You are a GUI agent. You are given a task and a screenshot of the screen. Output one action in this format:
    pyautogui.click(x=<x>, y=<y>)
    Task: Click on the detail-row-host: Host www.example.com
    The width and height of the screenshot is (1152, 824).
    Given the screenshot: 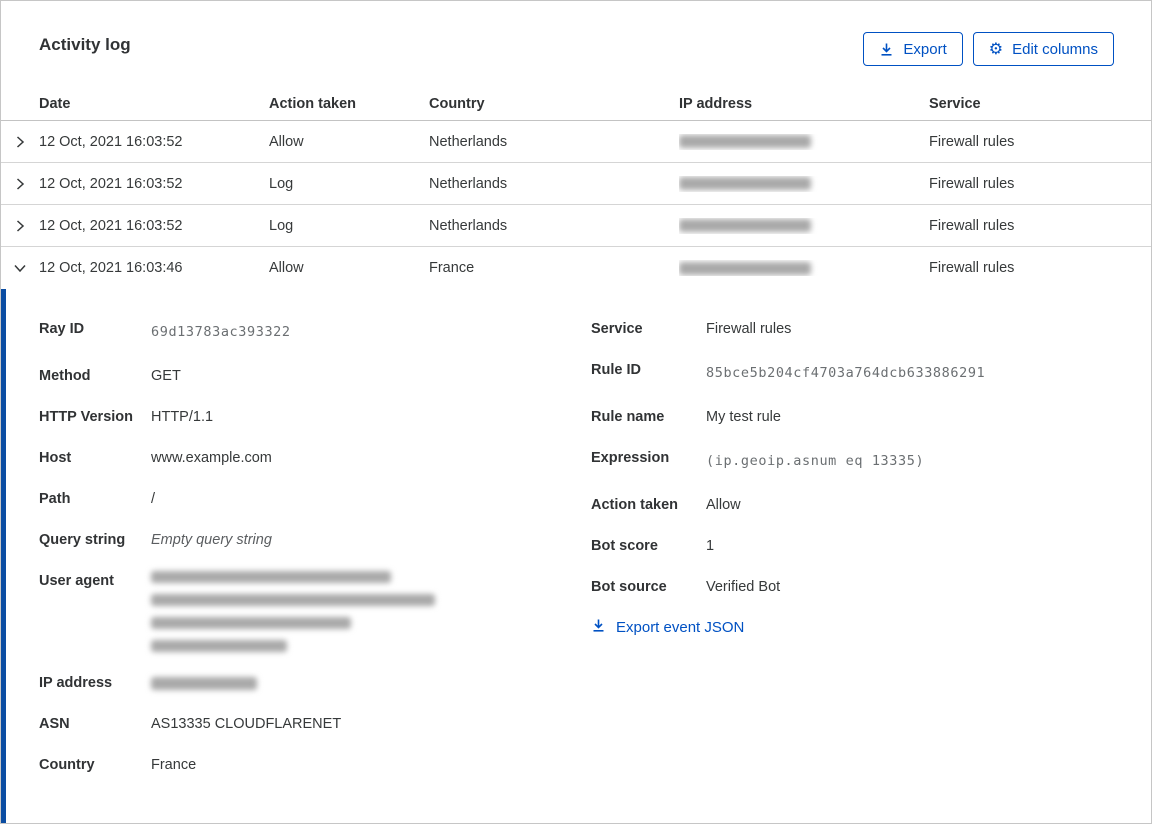 What is the action you would take?
    pyautogui.click(x=155, y=458)
    